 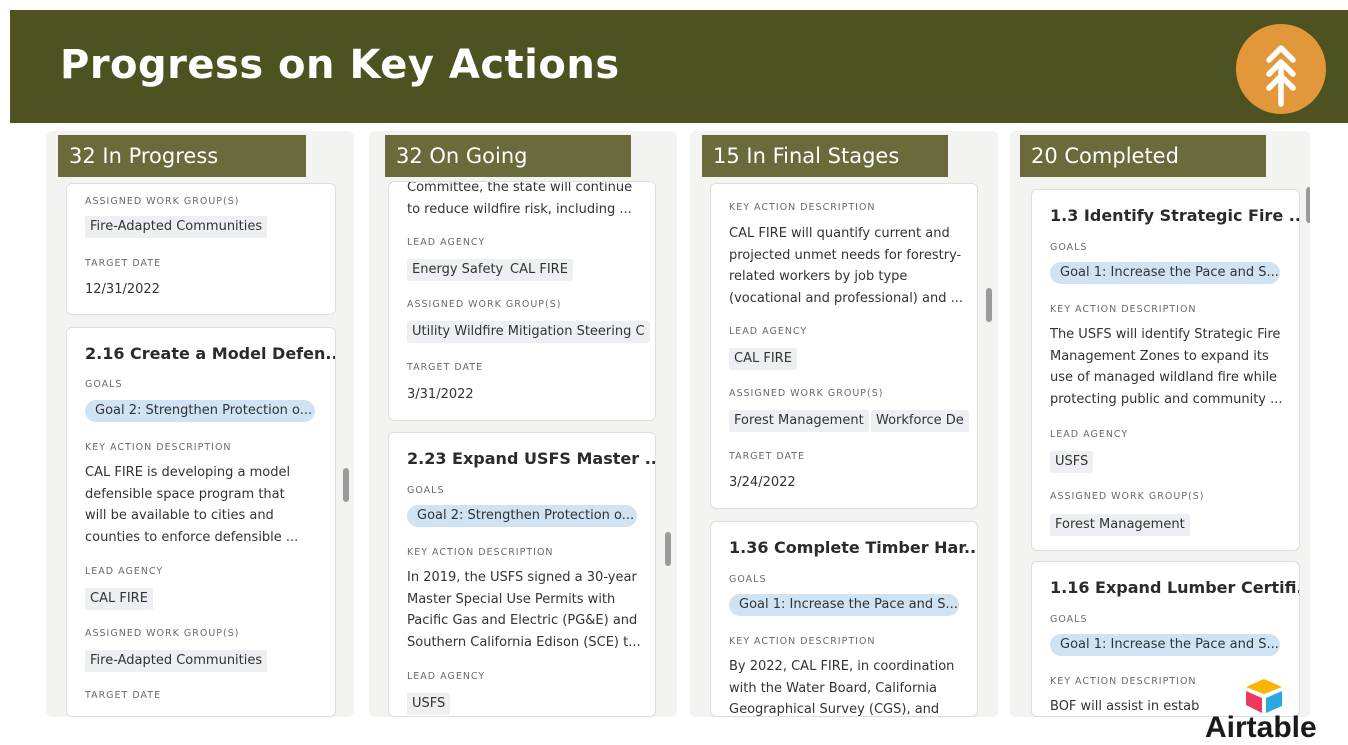 I want to click on key-action-description: BOF will assist in estab, so click(x=1125, y=706).